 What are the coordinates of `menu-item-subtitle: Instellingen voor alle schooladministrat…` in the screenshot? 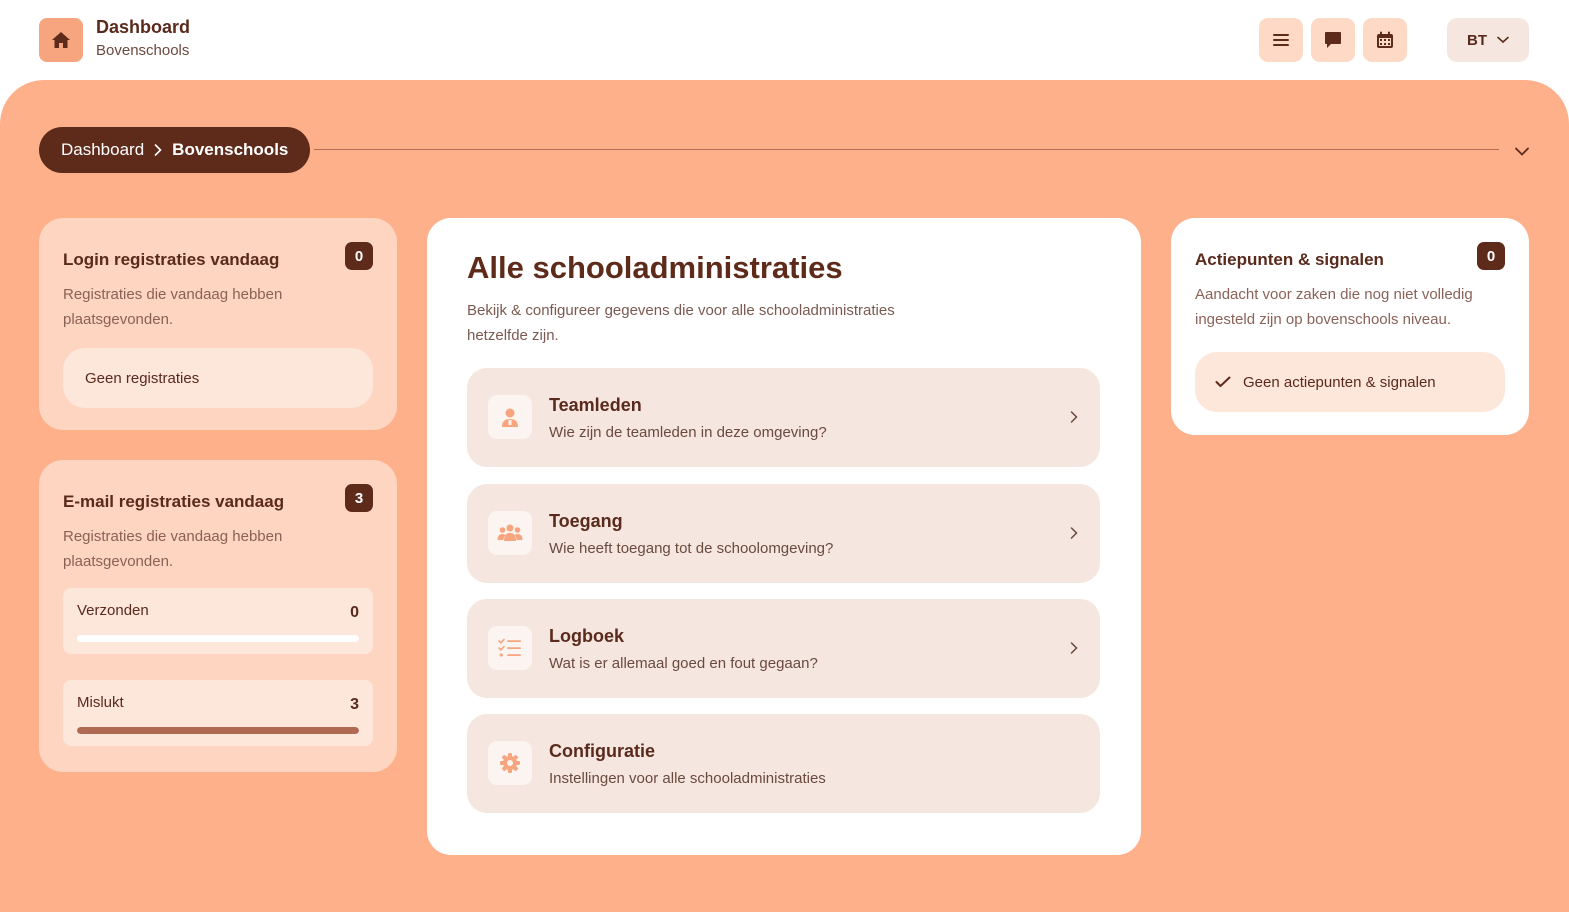 It's located at (687, 778).